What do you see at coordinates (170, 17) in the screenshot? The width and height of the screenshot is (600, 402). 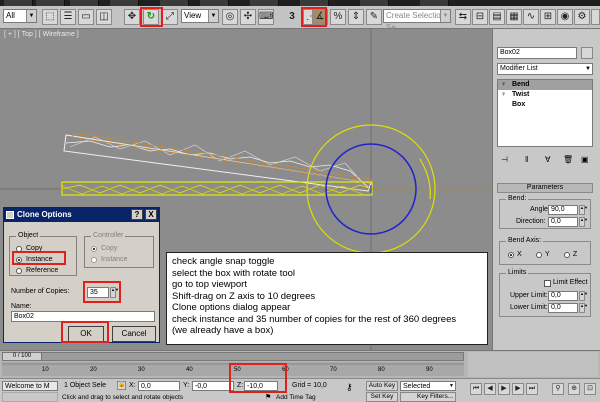 I see `select-and-scale-icon: ⤢` at bounding box center [170, 17].